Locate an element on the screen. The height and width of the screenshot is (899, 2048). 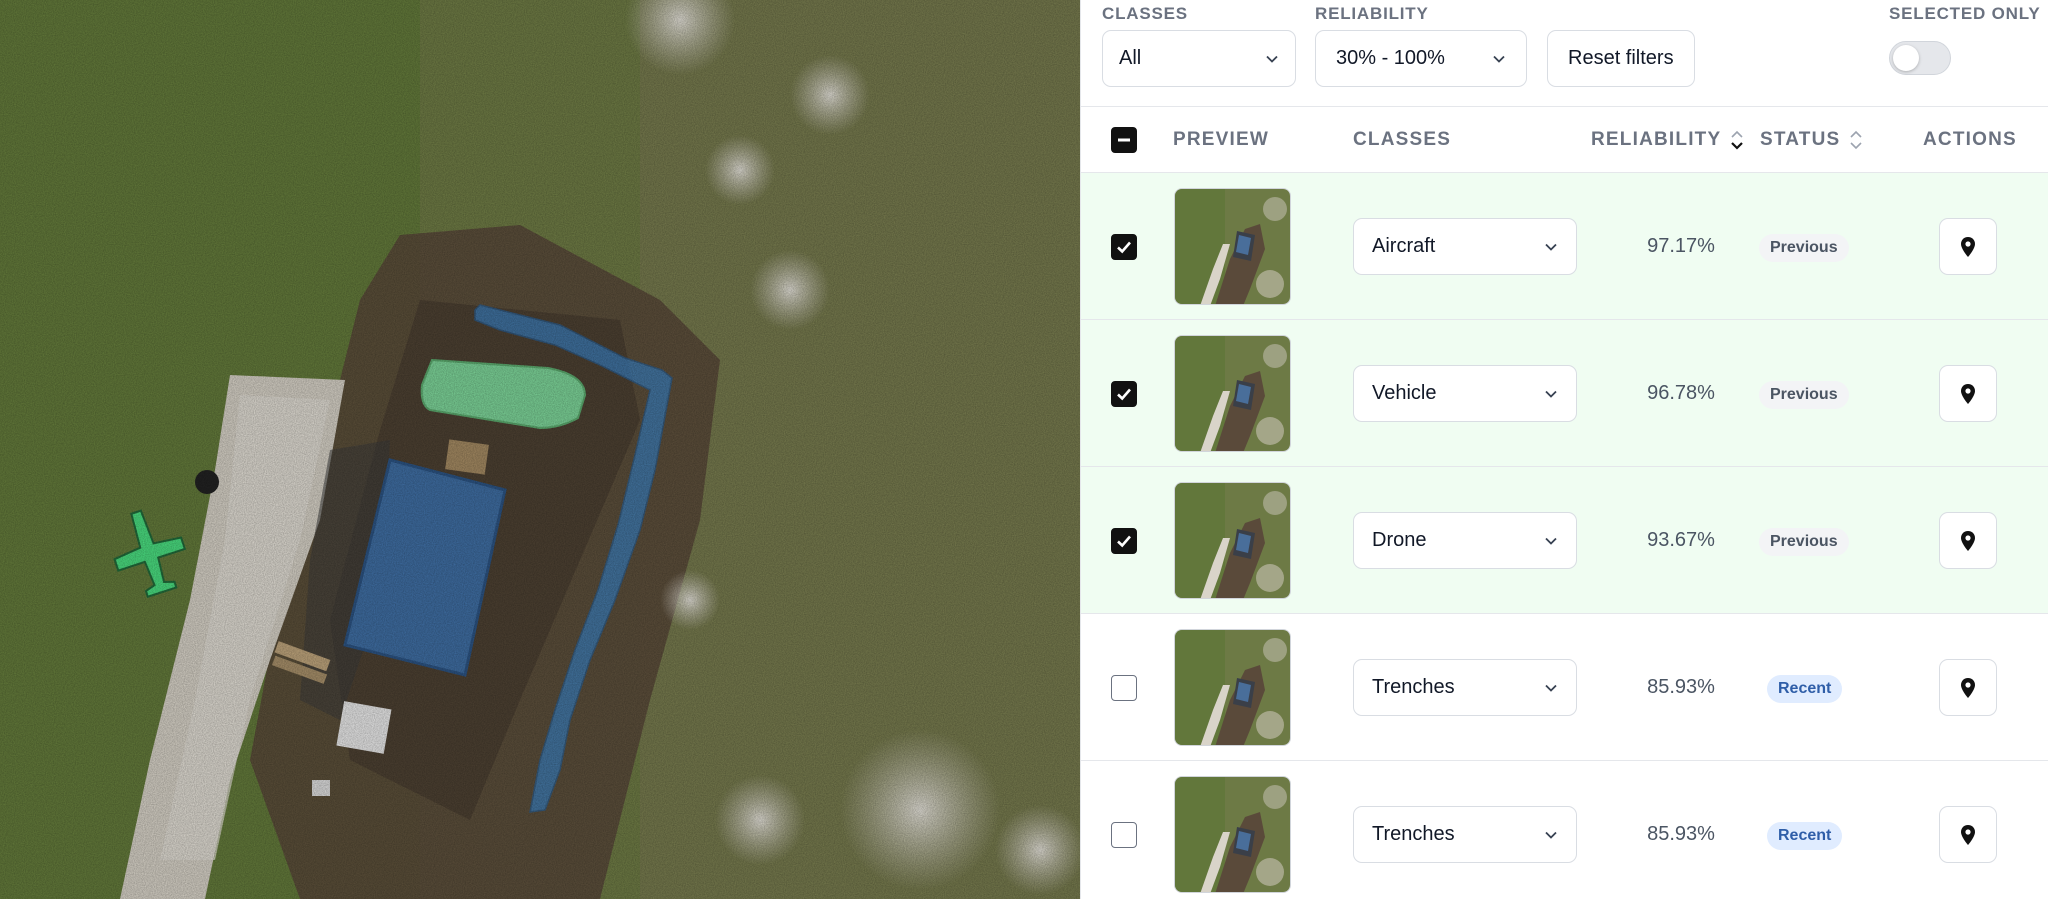
select-all-checkbox is located at coordinates (1124, 140).